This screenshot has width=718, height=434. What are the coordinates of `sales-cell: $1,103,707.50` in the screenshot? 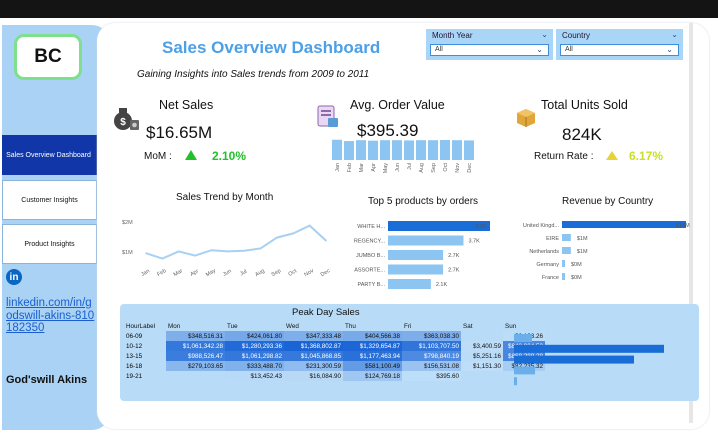 It's located at (431, 346).